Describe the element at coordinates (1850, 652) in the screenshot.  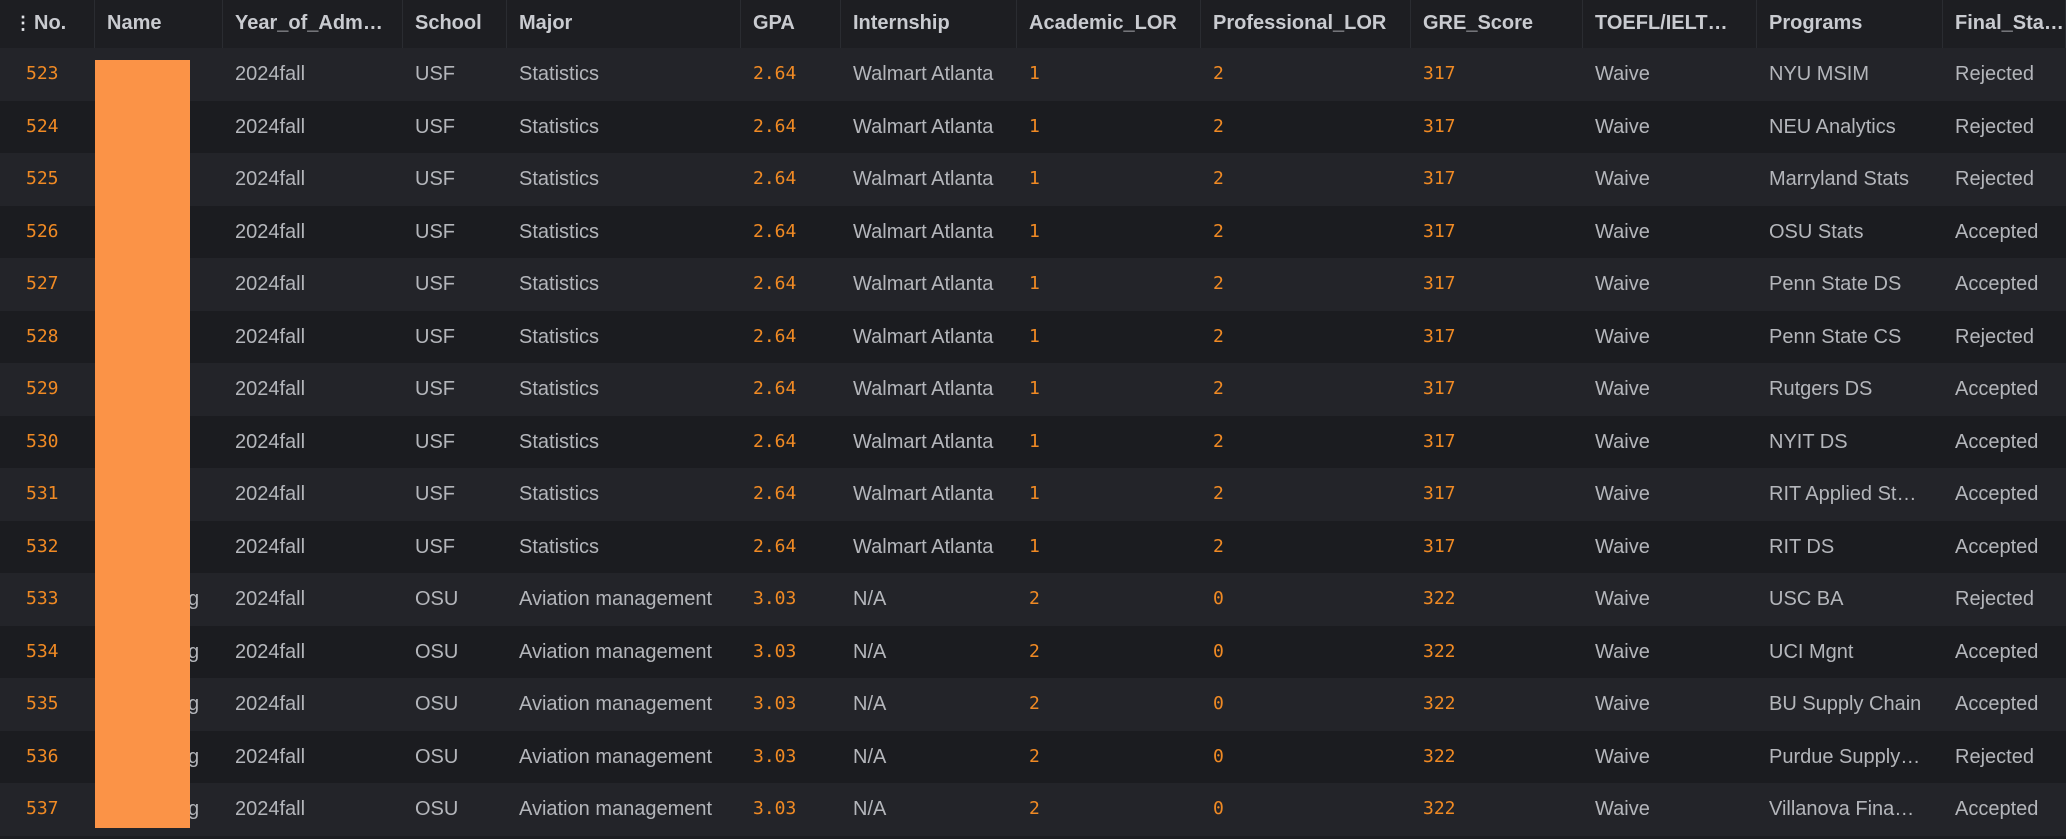
I see `cell-programs: UCI Mgnt` at that location.